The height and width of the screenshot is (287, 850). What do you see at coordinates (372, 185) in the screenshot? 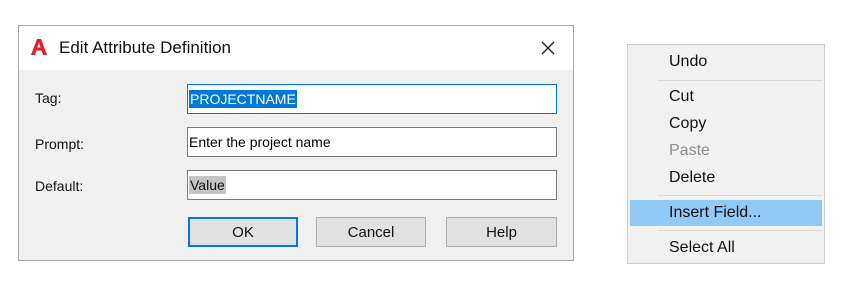
I see `default-field: Value` at bounding box center [372, 185].